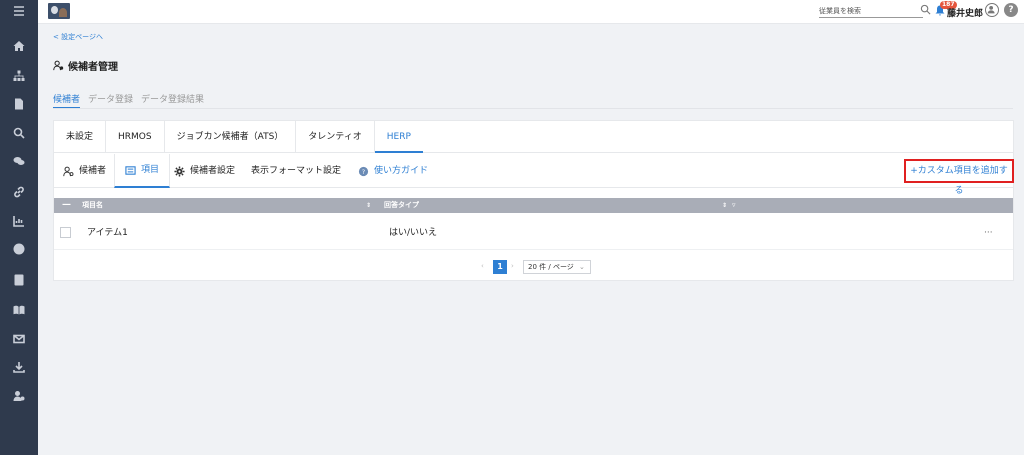  I want to click on page-title: 候補者管理, so click(85, 65).